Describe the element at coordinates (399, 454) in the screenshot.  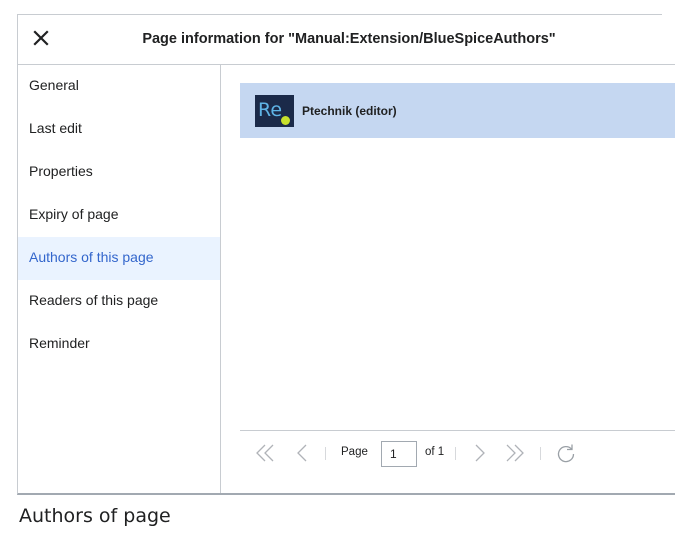
I see `page-number-input` at that location.